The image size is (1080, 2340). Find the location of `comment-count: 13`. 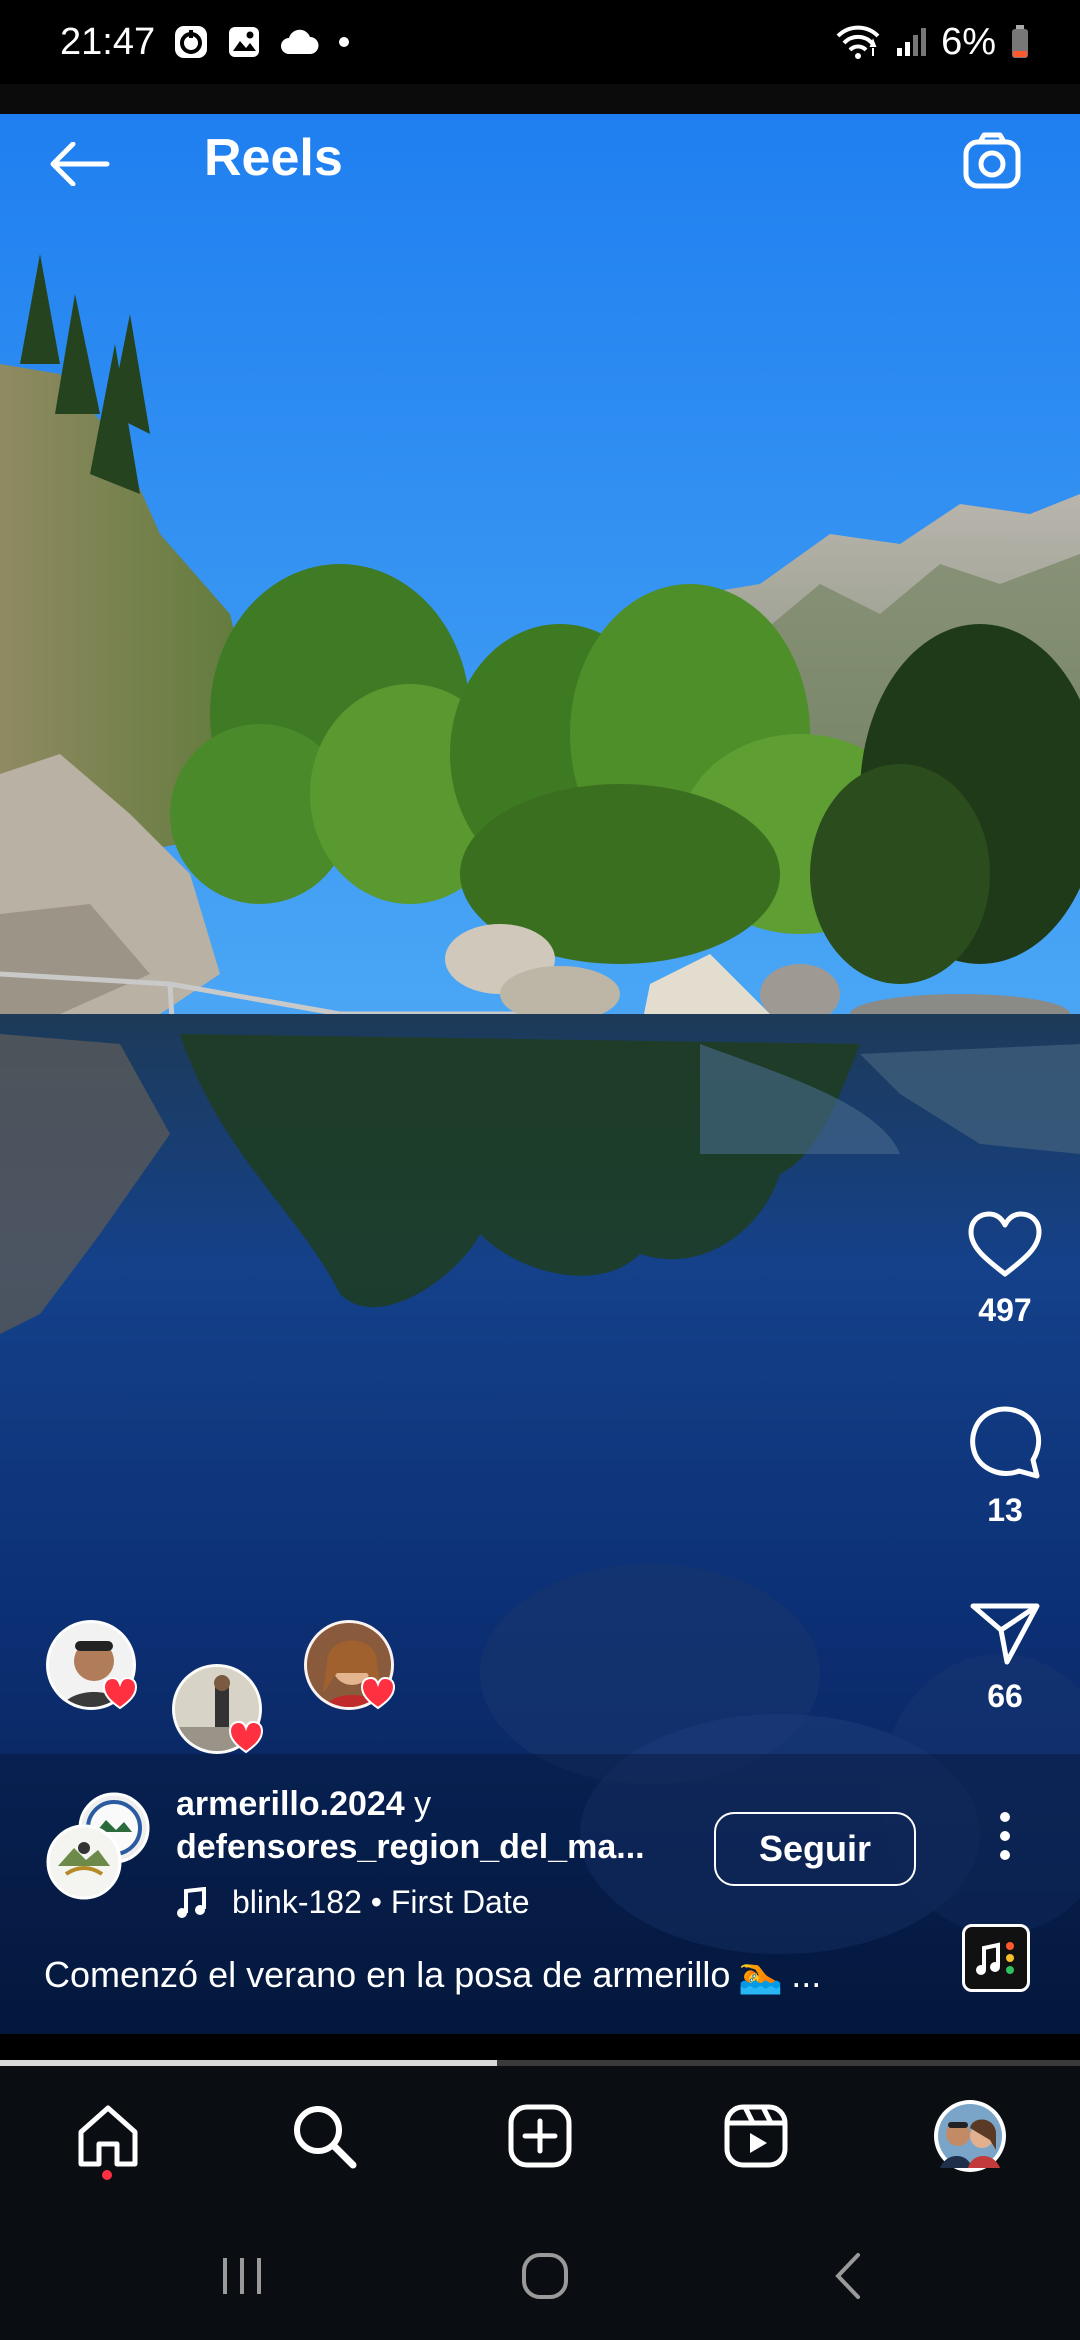

comment-count: 13 is located at coordinates (1005, 1510).